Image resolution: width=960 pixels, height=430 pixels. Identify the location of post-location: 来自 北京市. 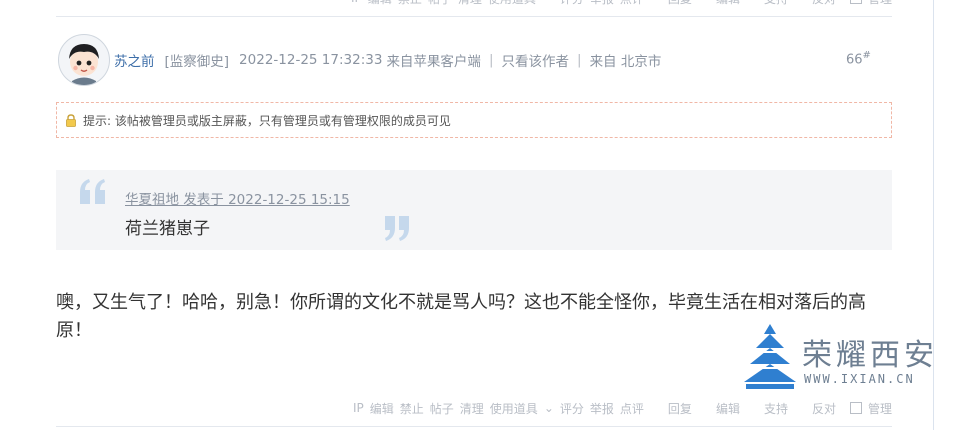
(625, 62).